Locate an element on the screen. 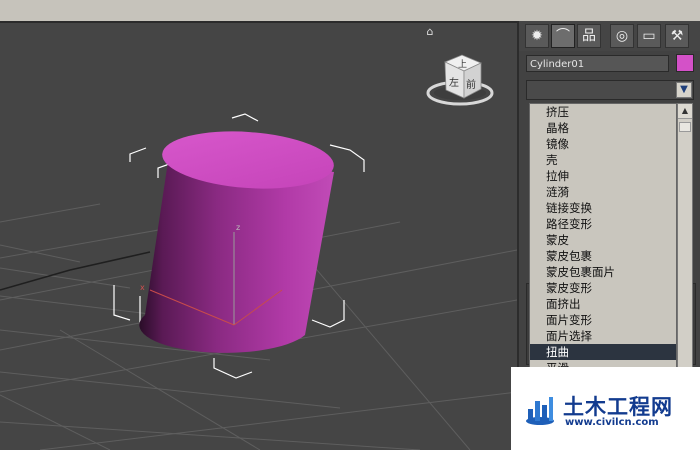 The width and height of the screenshot is (700, 450). modifier-item: 壳 is located at coordinates (603, 160).